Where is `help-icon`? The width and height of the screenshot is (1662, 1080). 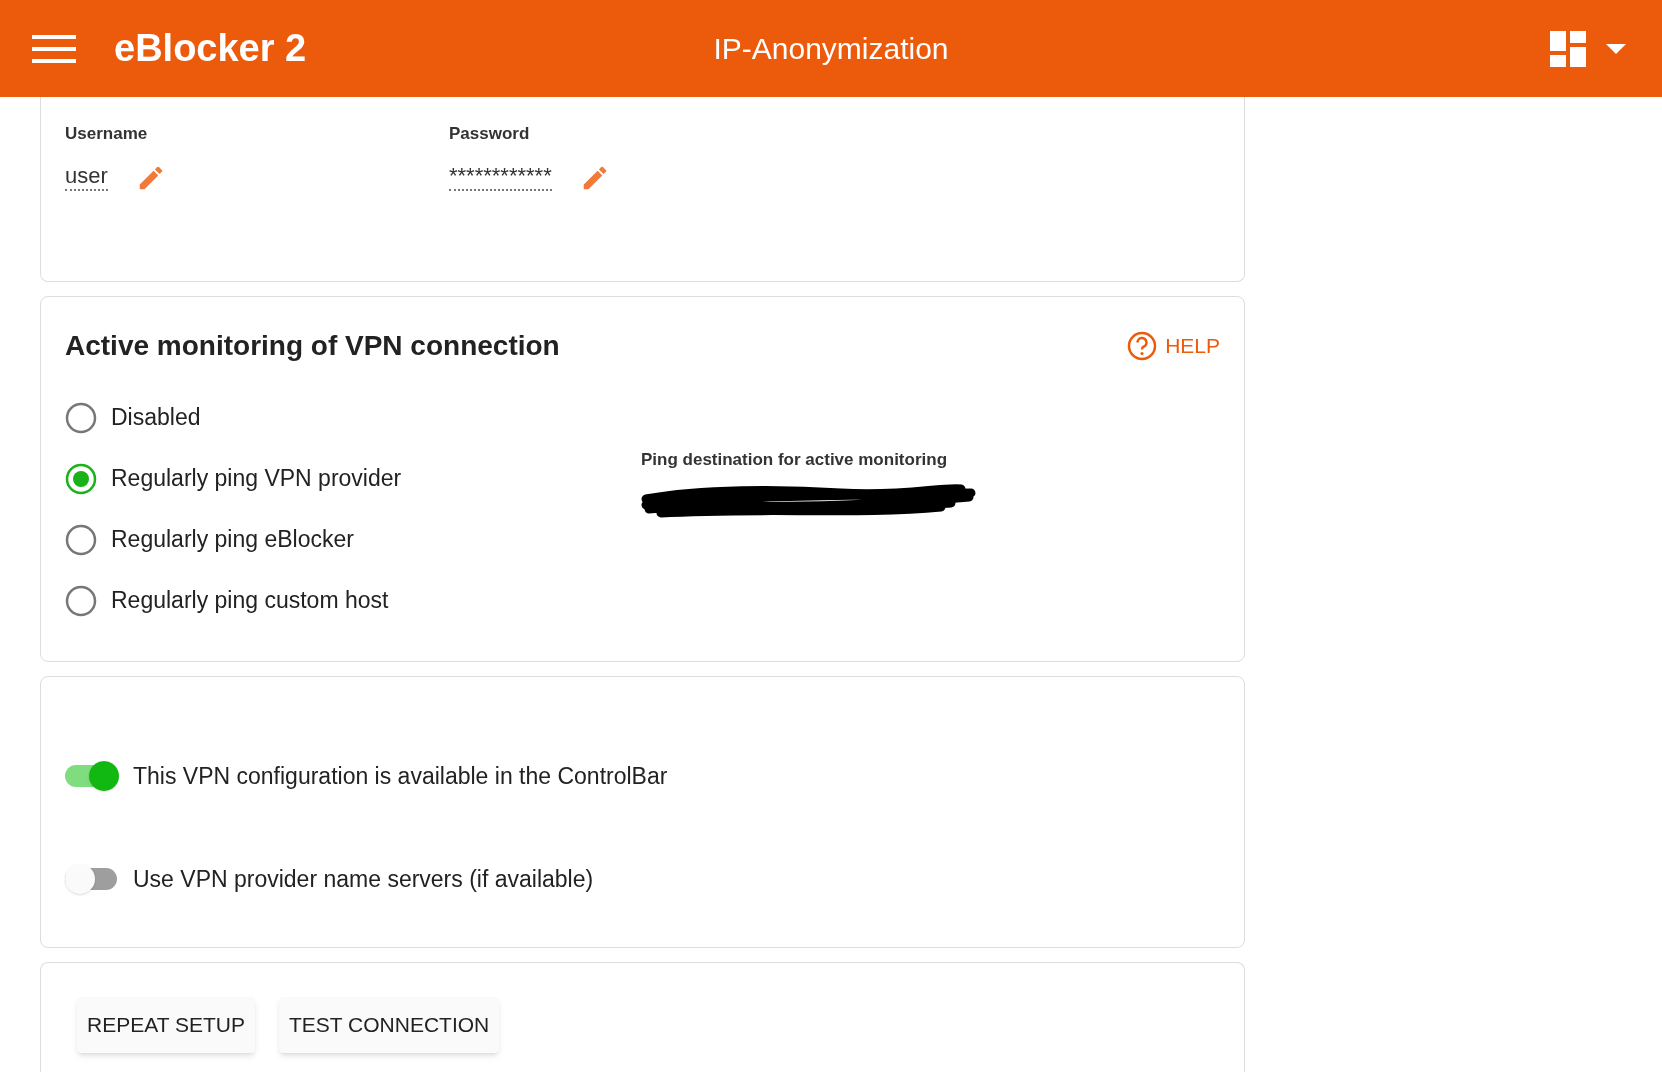
help-icon is located at coordinates (1142, 346).